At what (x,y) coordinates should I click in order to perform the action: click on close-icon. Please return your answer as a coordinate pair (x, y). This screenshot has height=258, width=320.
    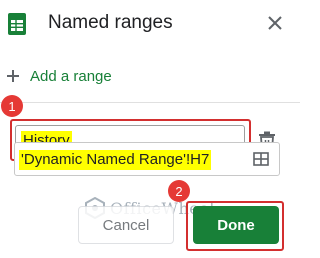
    Looking at the image, I should click on (275, 23).